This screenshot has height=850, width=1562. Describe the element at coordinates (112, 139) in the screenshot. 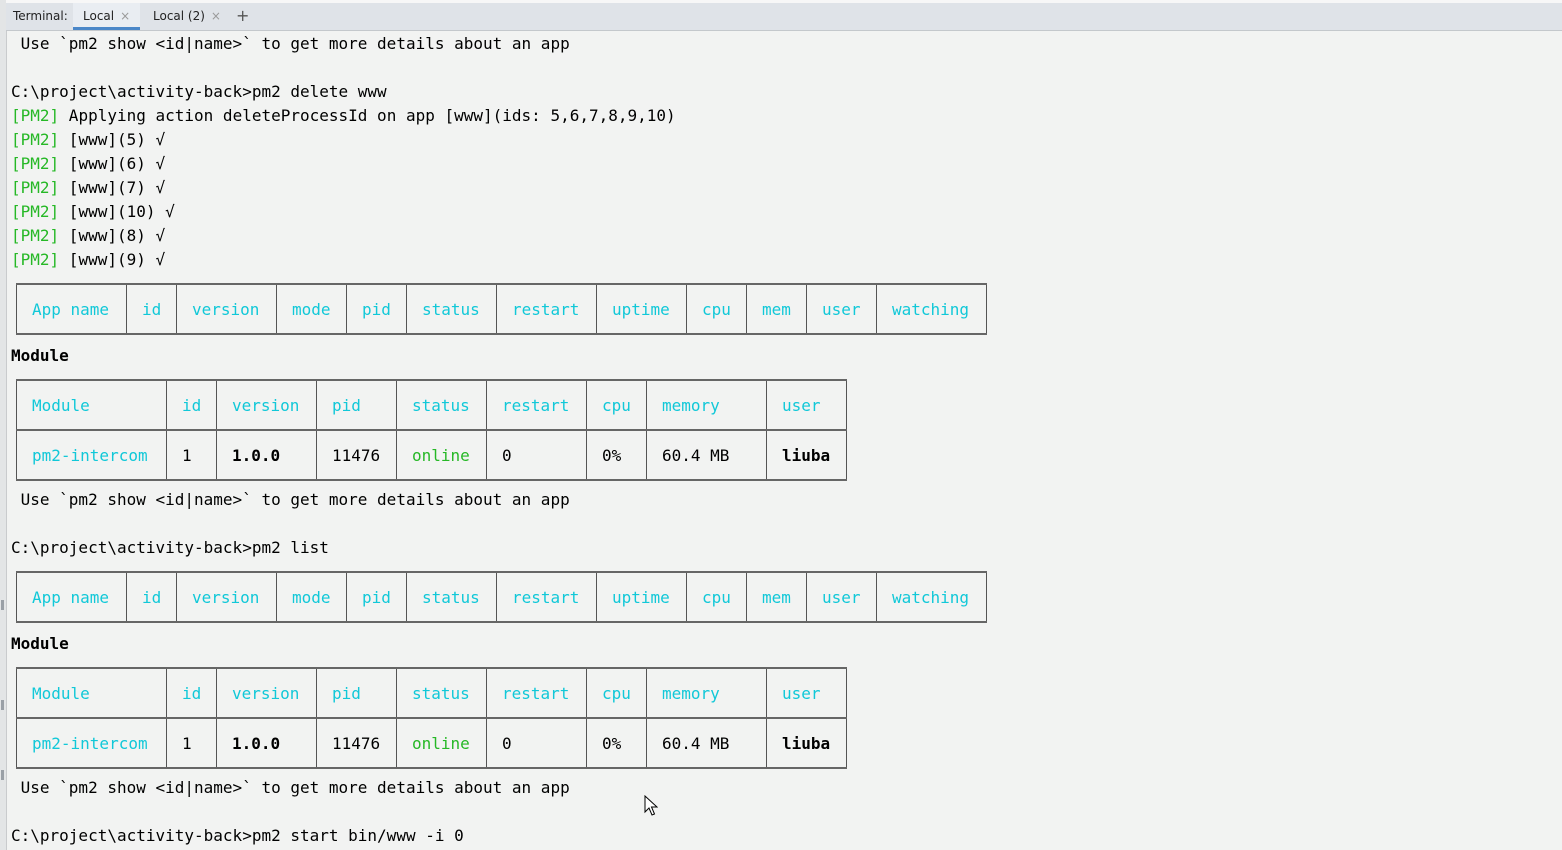

I see `output-text: [www](5) √` at that location.